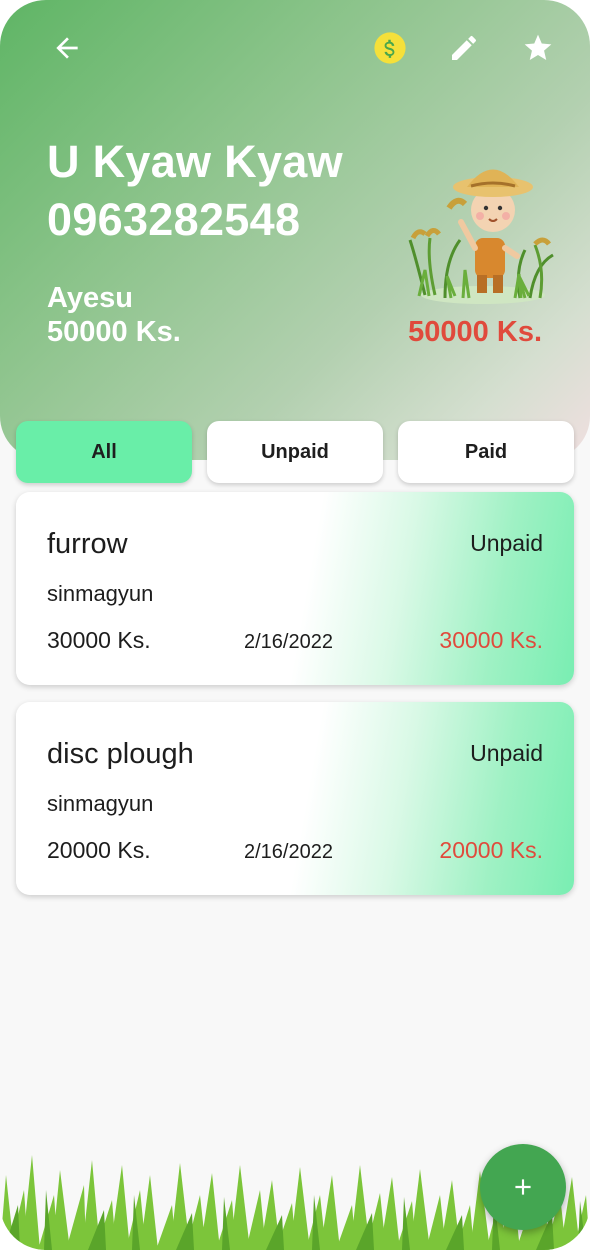  Describe the element at coordinates (87, 544) in the screenshot. I see `record-title: furrow` at that location.